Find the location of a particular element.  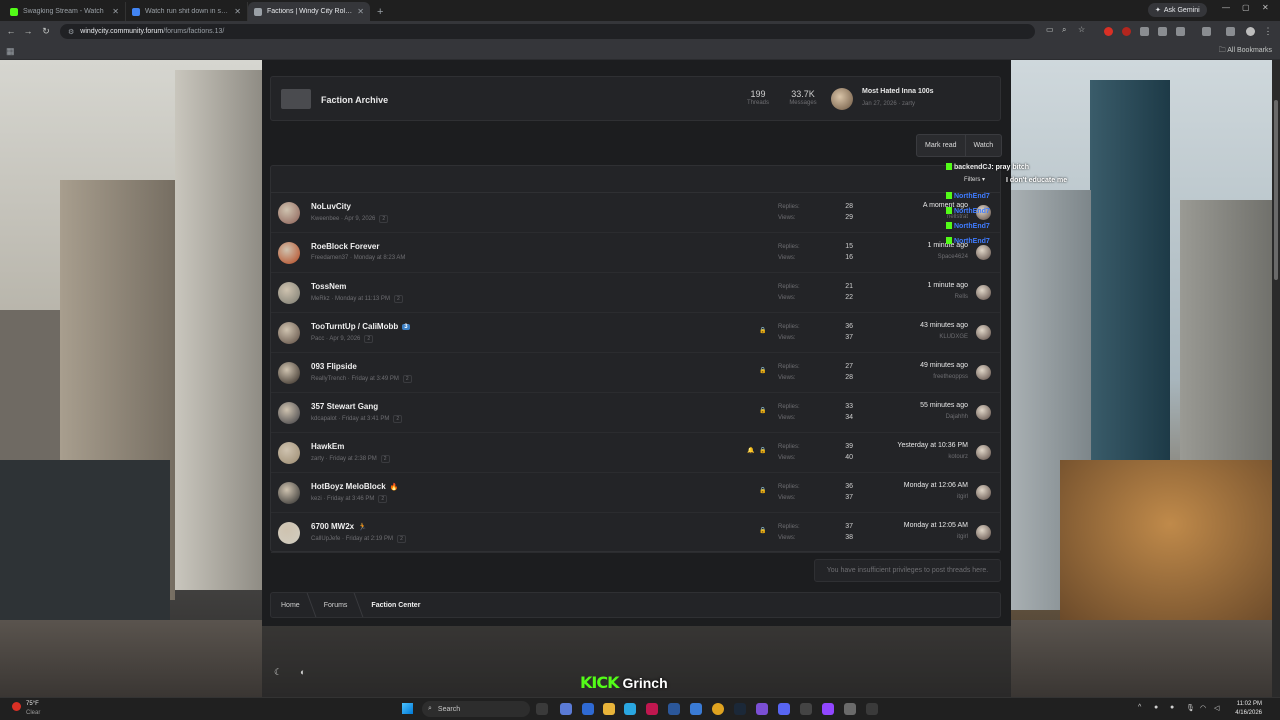

thread-title-text: RoeBlock Forever is located at coordinates (345, 246).